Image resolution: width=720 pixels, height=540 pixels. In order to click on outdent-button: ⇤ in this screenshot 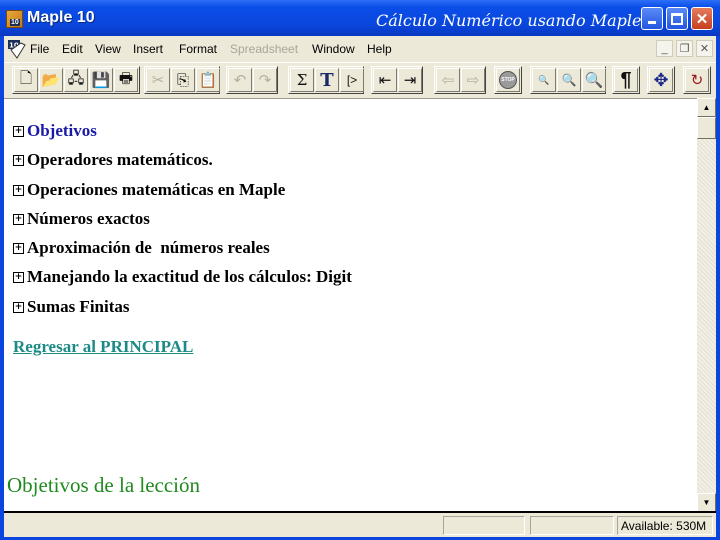, I will do `click(385, 80)`.